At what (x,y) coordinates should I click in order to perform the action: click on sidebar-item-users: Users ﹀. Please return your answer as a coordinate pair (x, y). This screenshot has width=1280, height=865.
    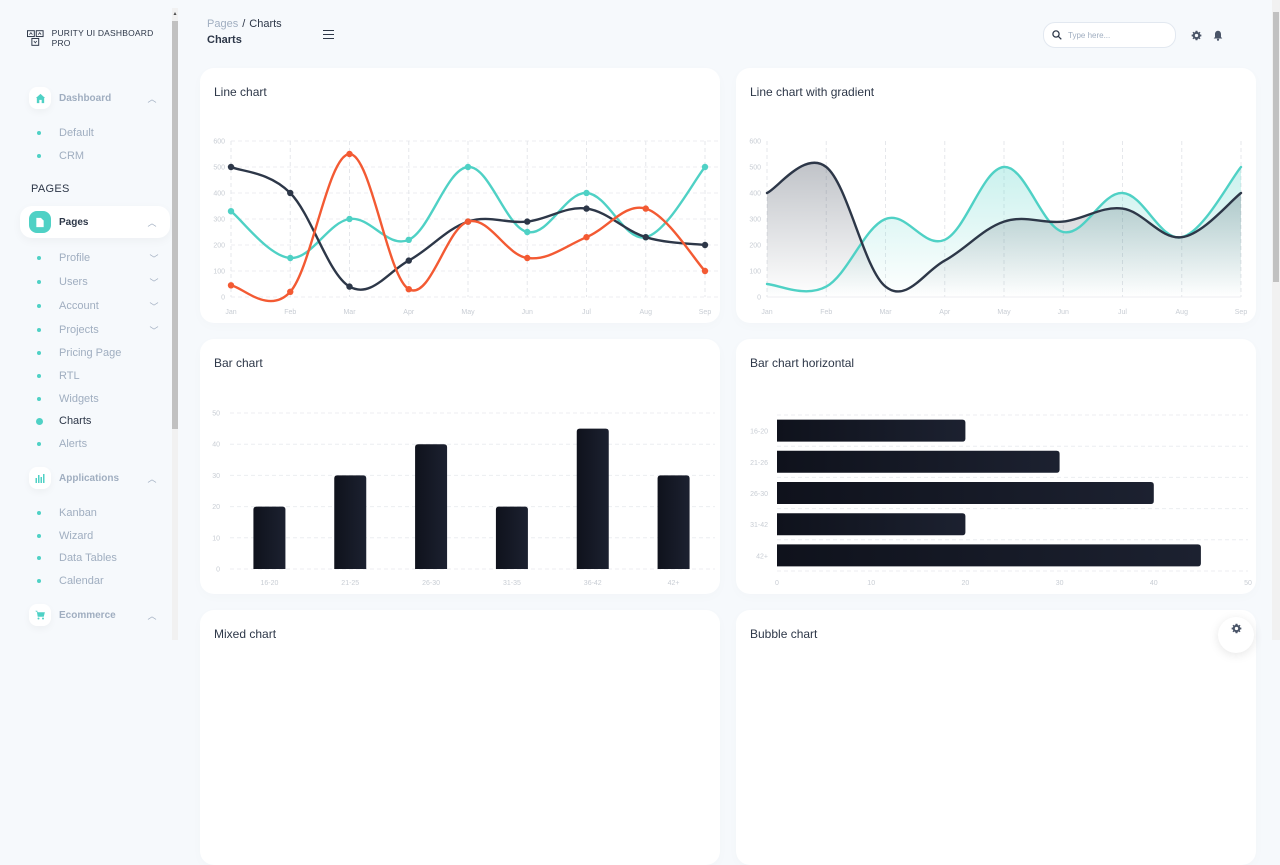
    Looking at the image, I should click on (99, 282).